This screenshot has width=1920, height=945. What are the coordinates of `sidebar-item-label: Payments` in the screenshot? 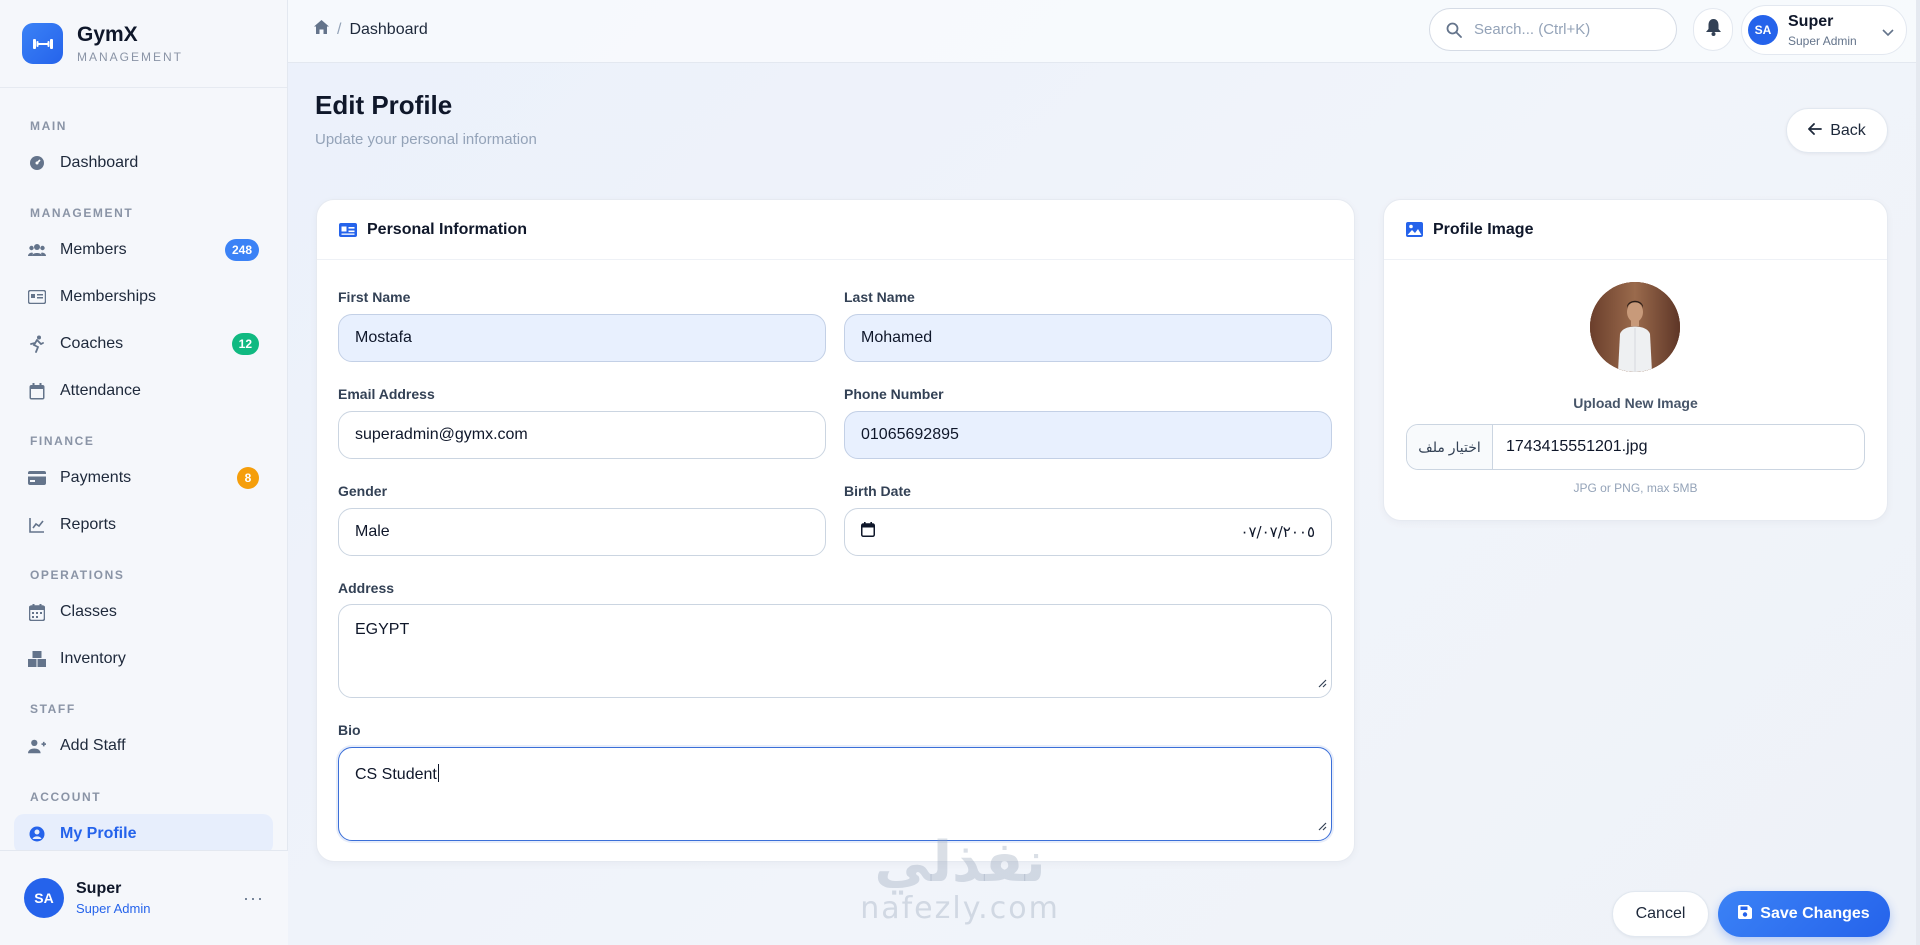 It's located at (96, 477).